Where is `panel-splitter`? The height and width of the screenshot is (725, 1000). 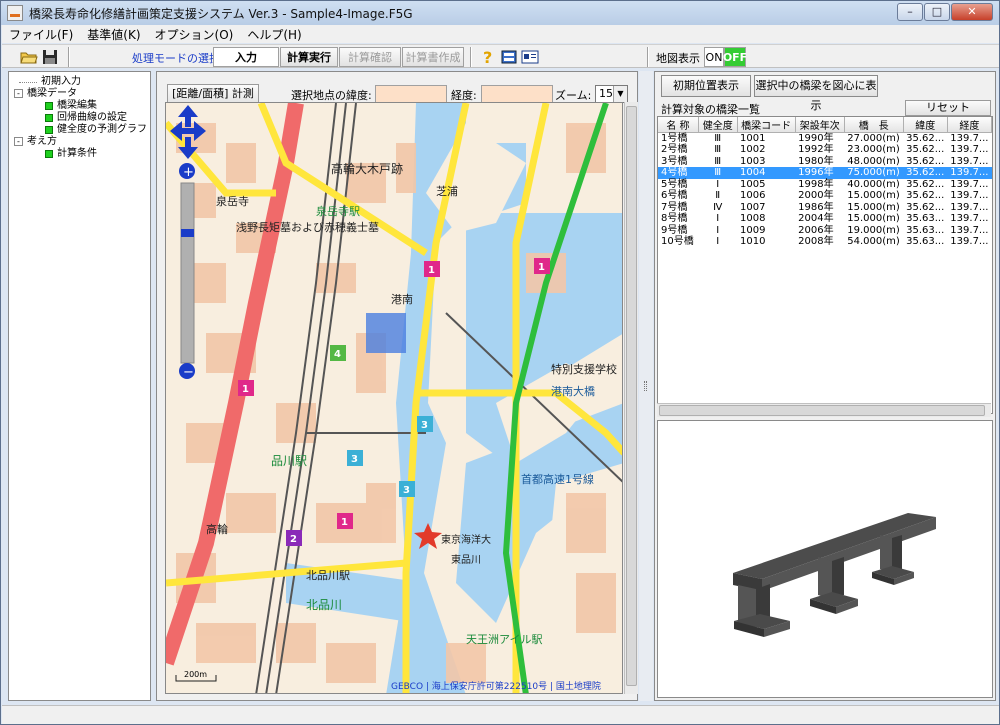
panel-splitter is located at coordinates (646, 386).